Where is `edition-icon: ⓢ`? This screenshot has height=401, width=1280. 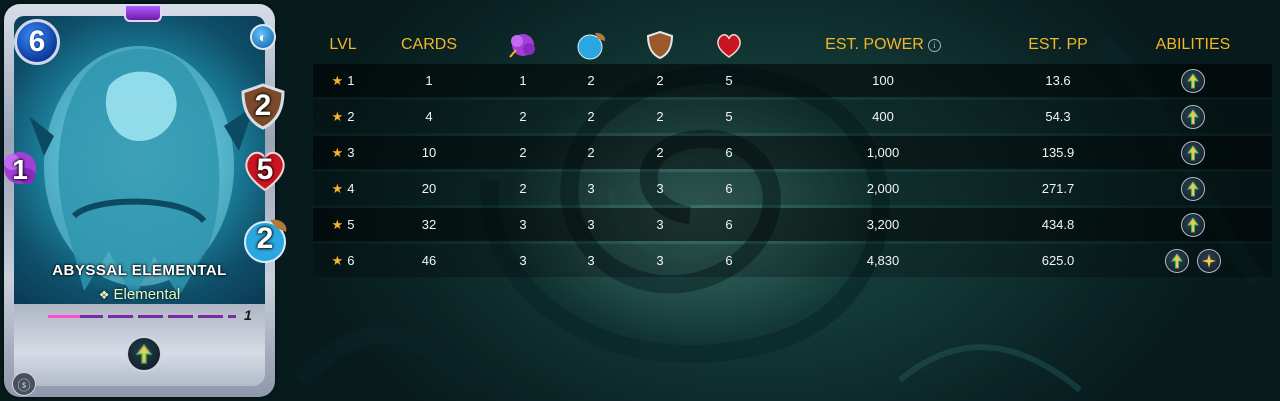
edition-icon: ⓢ is located at coordinates (24, 384).